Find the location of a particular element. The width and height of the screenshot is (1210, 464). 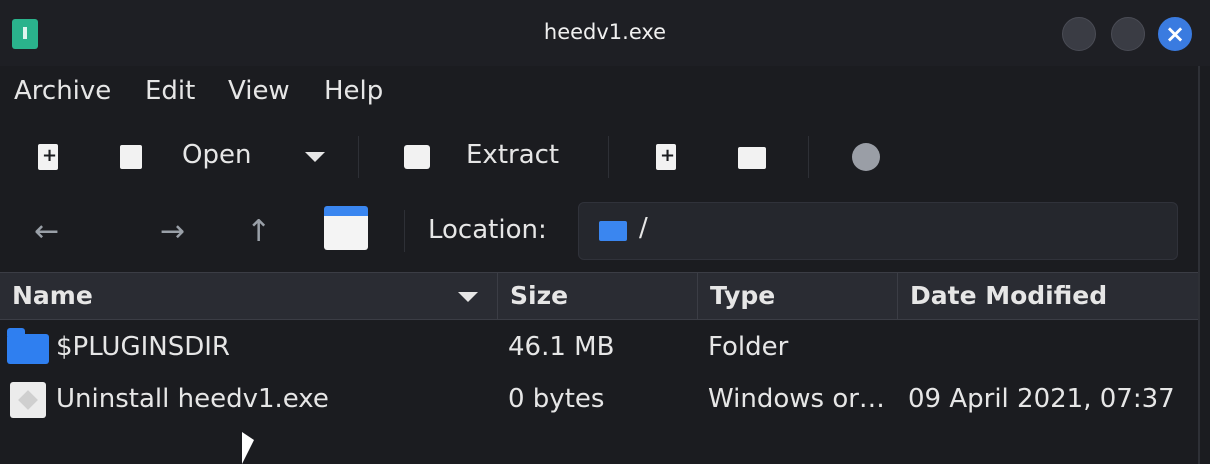

close-icon: × is located at coordinates (1175, 34).